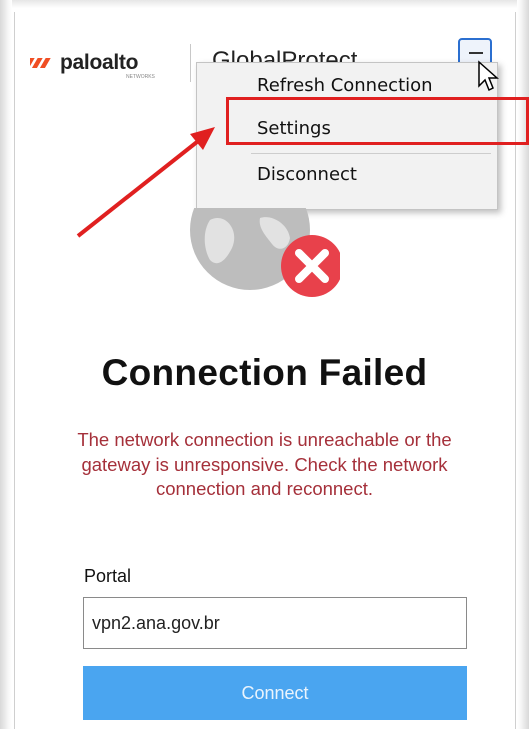  I want to click on globe-icon, so click(265, 252).